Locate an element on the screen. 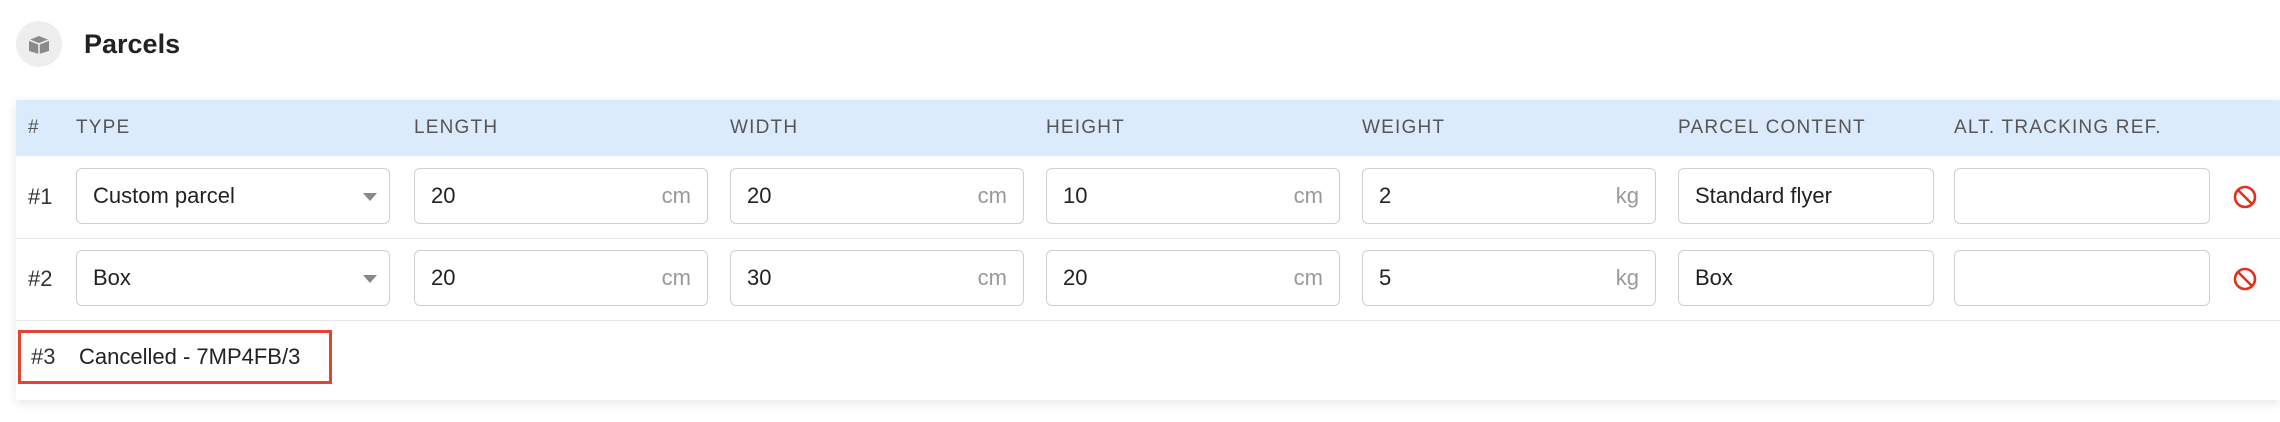  row-number: #2 is located at coordinates (40, 278).